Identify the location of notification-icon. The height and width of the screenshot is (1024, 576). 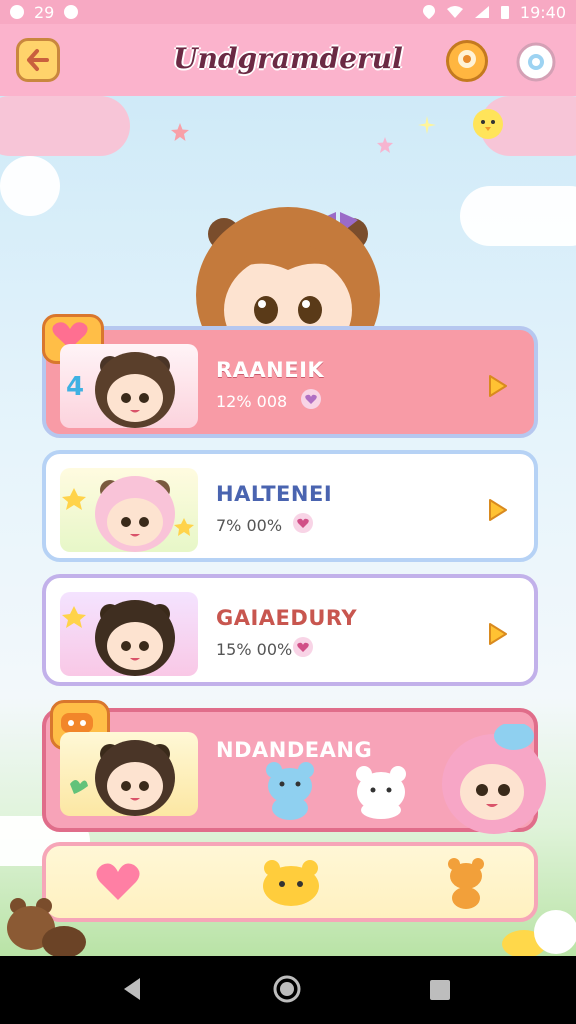
(17, 12).